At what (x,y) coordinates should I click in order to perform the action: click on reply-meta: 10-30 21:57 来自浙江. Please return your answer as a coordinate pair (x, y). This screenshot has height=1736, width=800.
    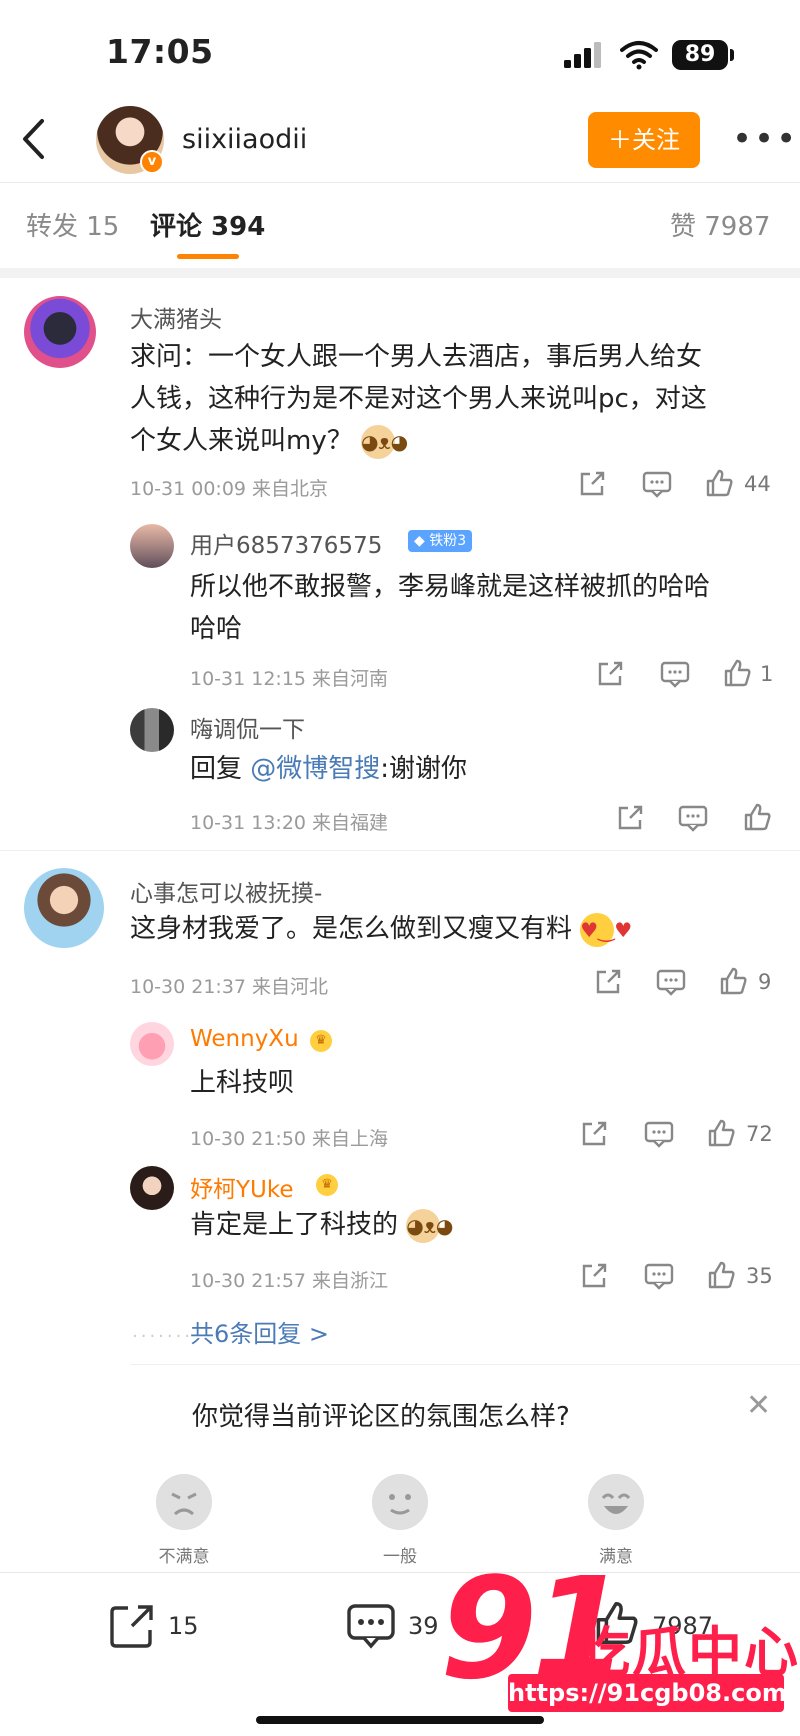
    Looking at the image, I should click on (289, 1281).